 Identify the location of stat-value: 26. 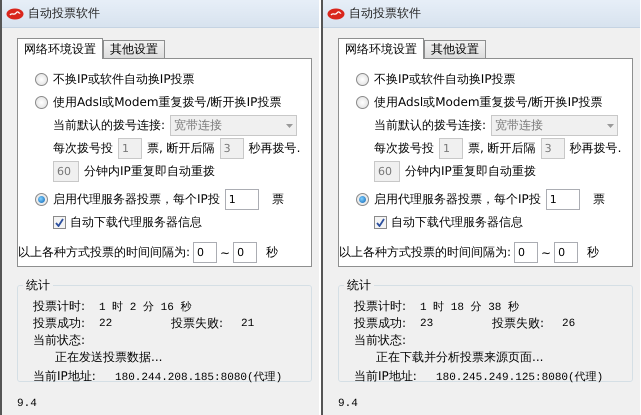
(569, 324).